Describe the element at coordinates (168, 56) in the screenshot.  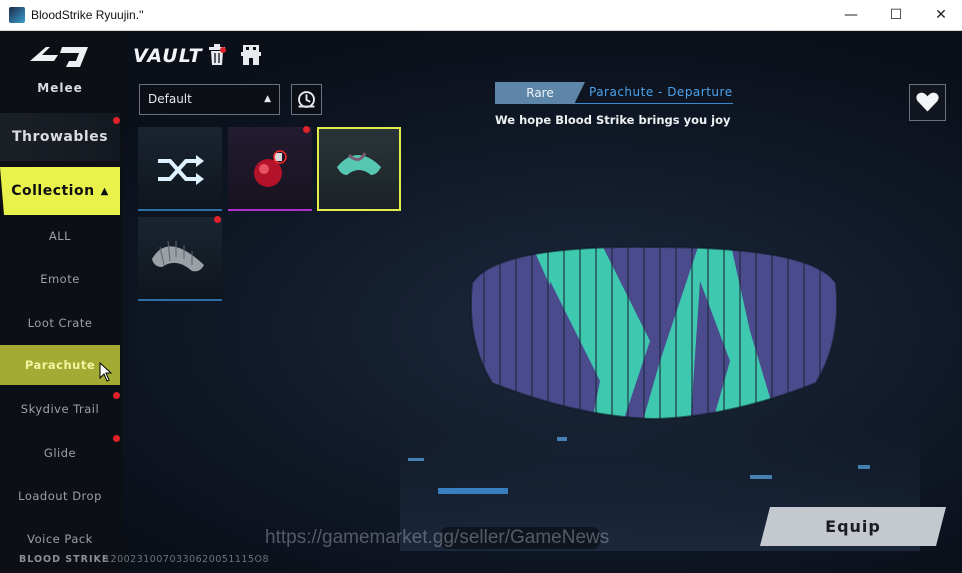
I see `page-title: VAULT` at that location.